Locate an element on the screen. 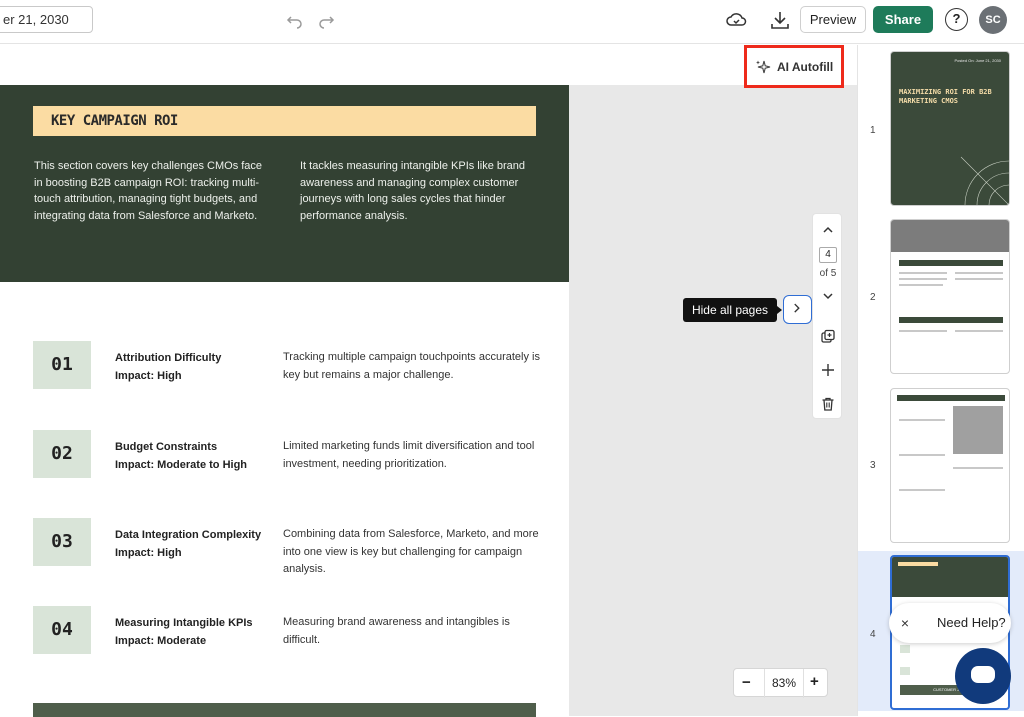 The width and height of the screenshot is (1024, 717). row-number: 04 is located at coordinates (62, 630).